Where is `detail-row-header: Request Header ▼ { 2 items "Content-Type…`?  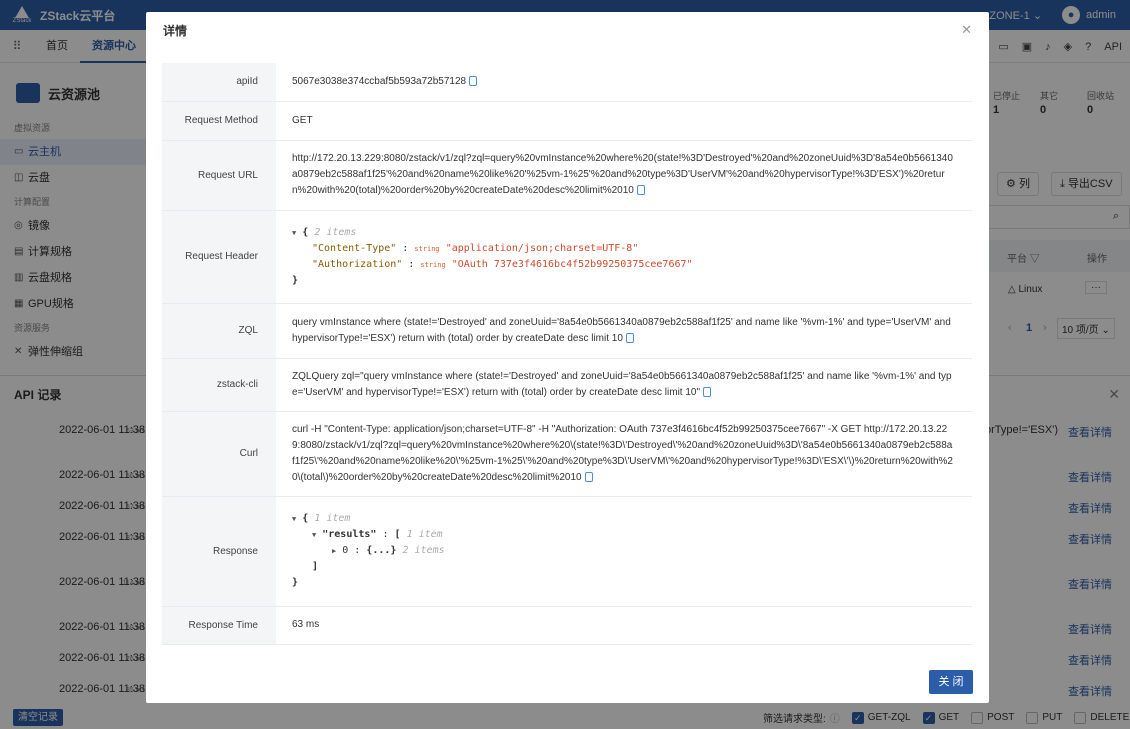
detail-row-header: Request Header ▼ { 2 items "Content-Type… is located at coordinates (567, 257).